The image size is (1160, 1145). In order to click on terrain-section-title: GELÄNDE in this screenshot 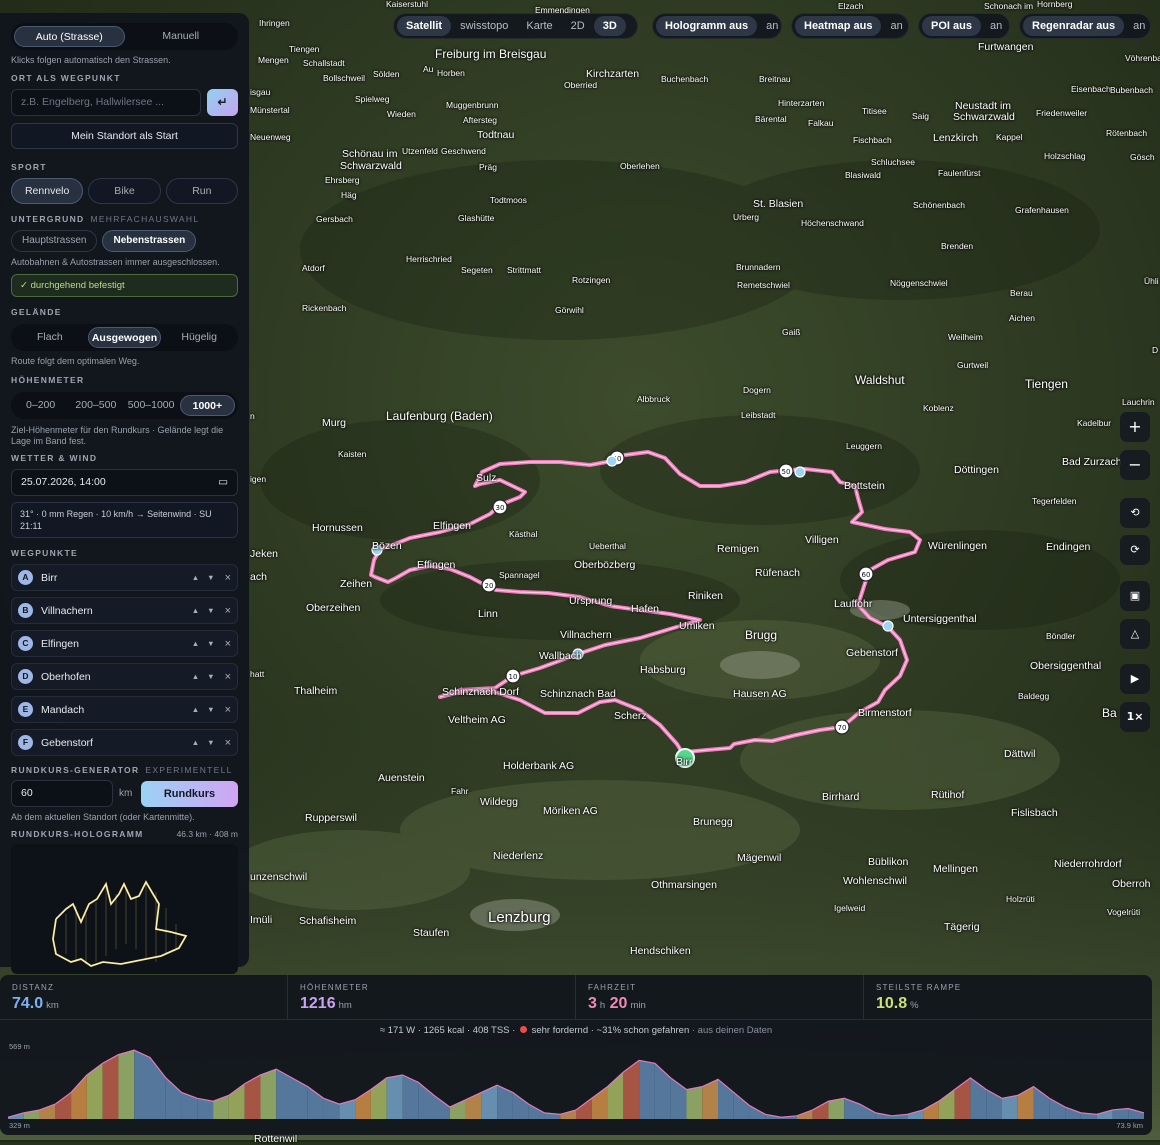, I will do `click(36, 312)`.